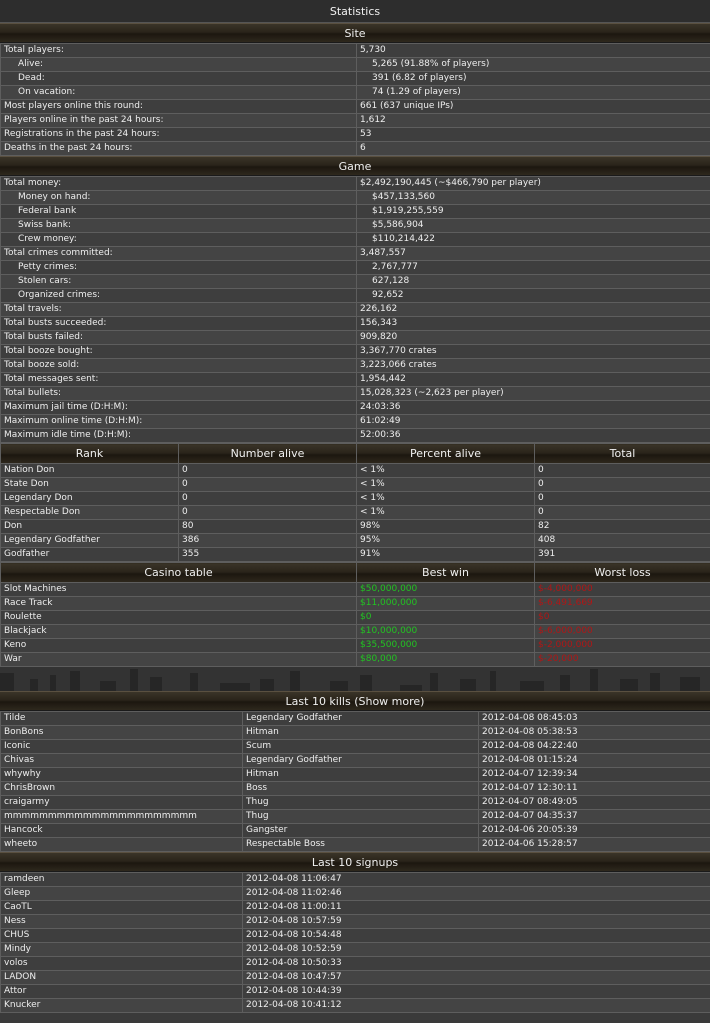 Image resolution: width=710 pixels, height=1023 pixels. Describe the element at coordinates (121, 893) in the screenshot. I see `signup-name: Gleep` at that location.